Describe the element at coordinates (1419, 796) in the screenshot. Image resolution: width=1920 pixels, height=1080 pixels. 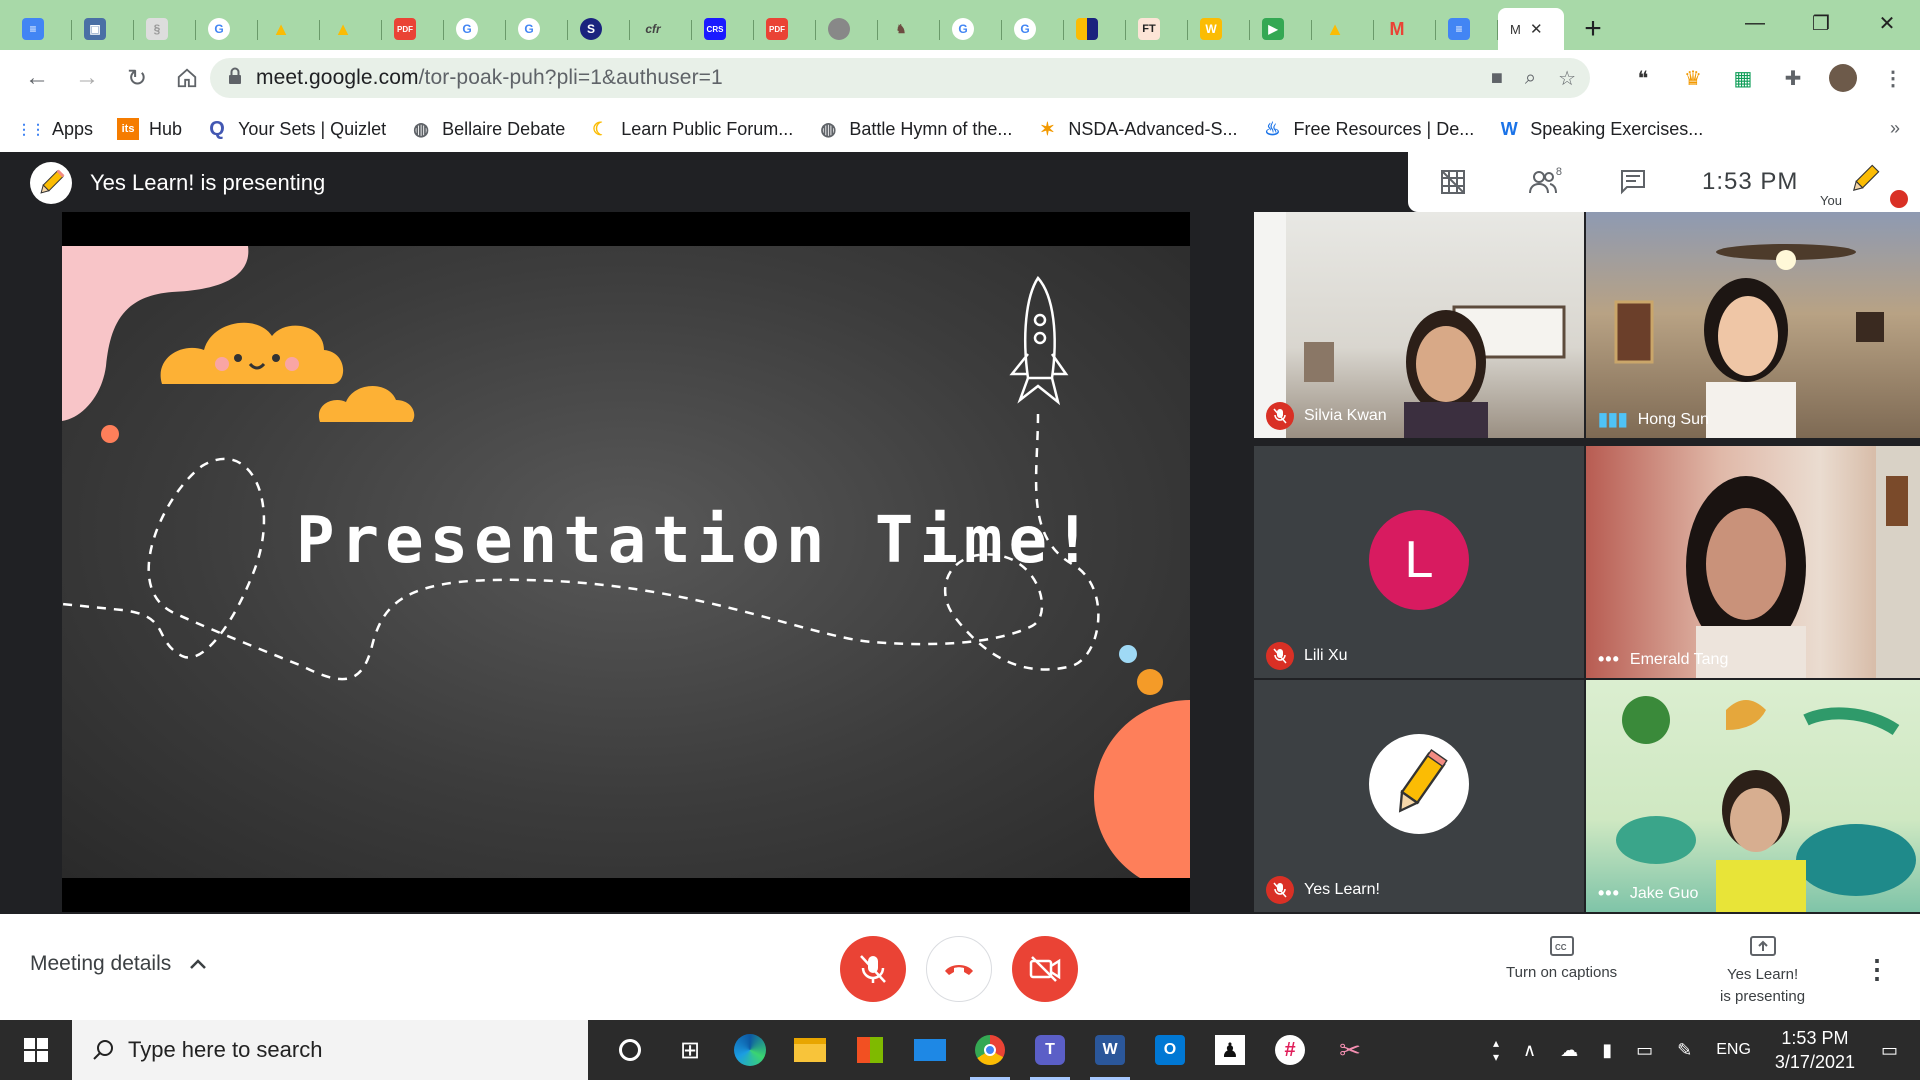
I see `participant-tile: Yes Learn!` at that location.